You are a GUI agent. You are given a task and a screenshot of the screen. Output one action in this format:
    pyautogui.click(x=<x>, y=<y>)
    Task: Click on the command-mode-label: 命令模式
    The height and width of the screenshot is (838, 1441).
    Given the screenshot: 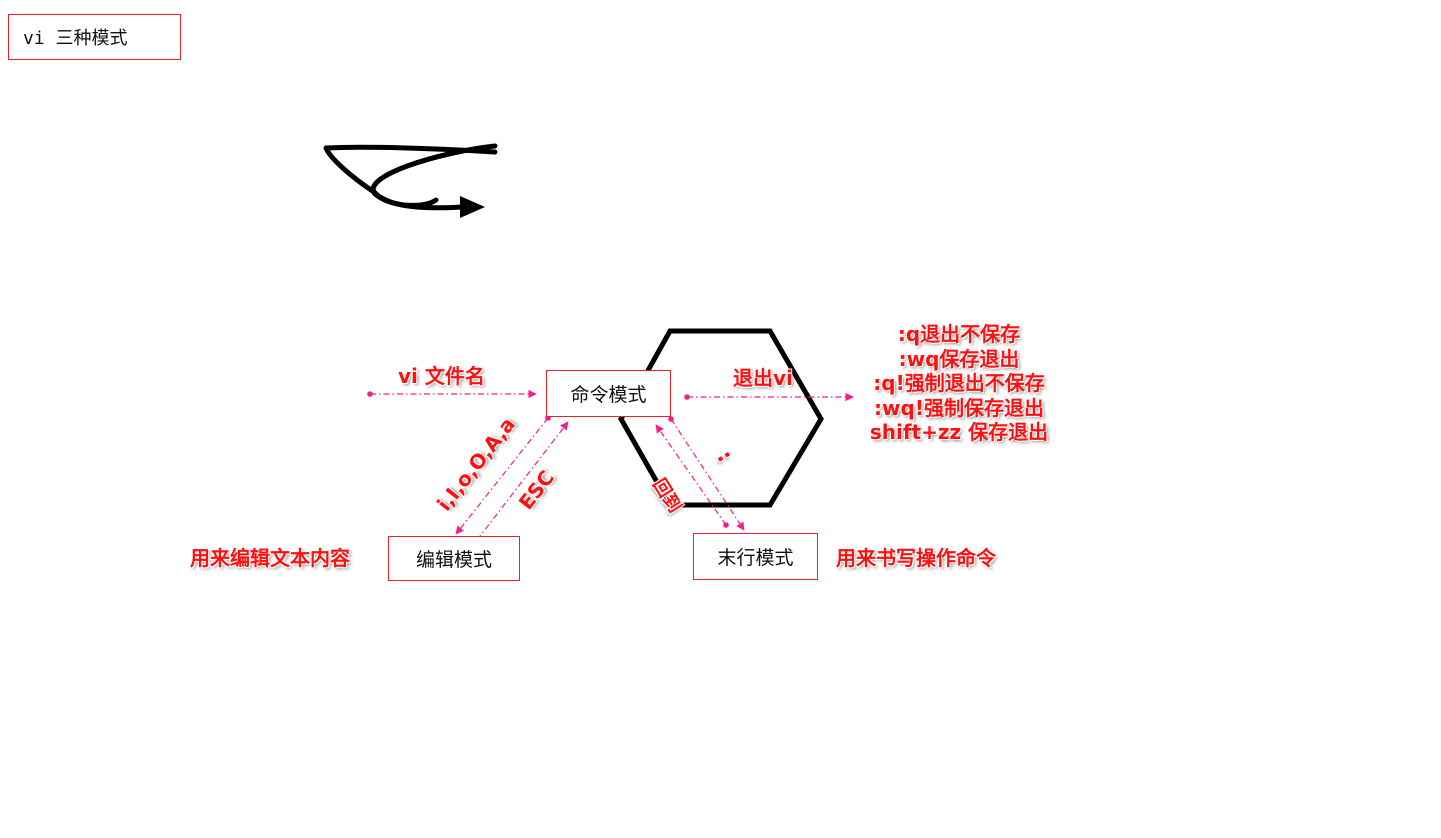 What is the action you would take?
    pyautogui.click(x=608, y=395)
    